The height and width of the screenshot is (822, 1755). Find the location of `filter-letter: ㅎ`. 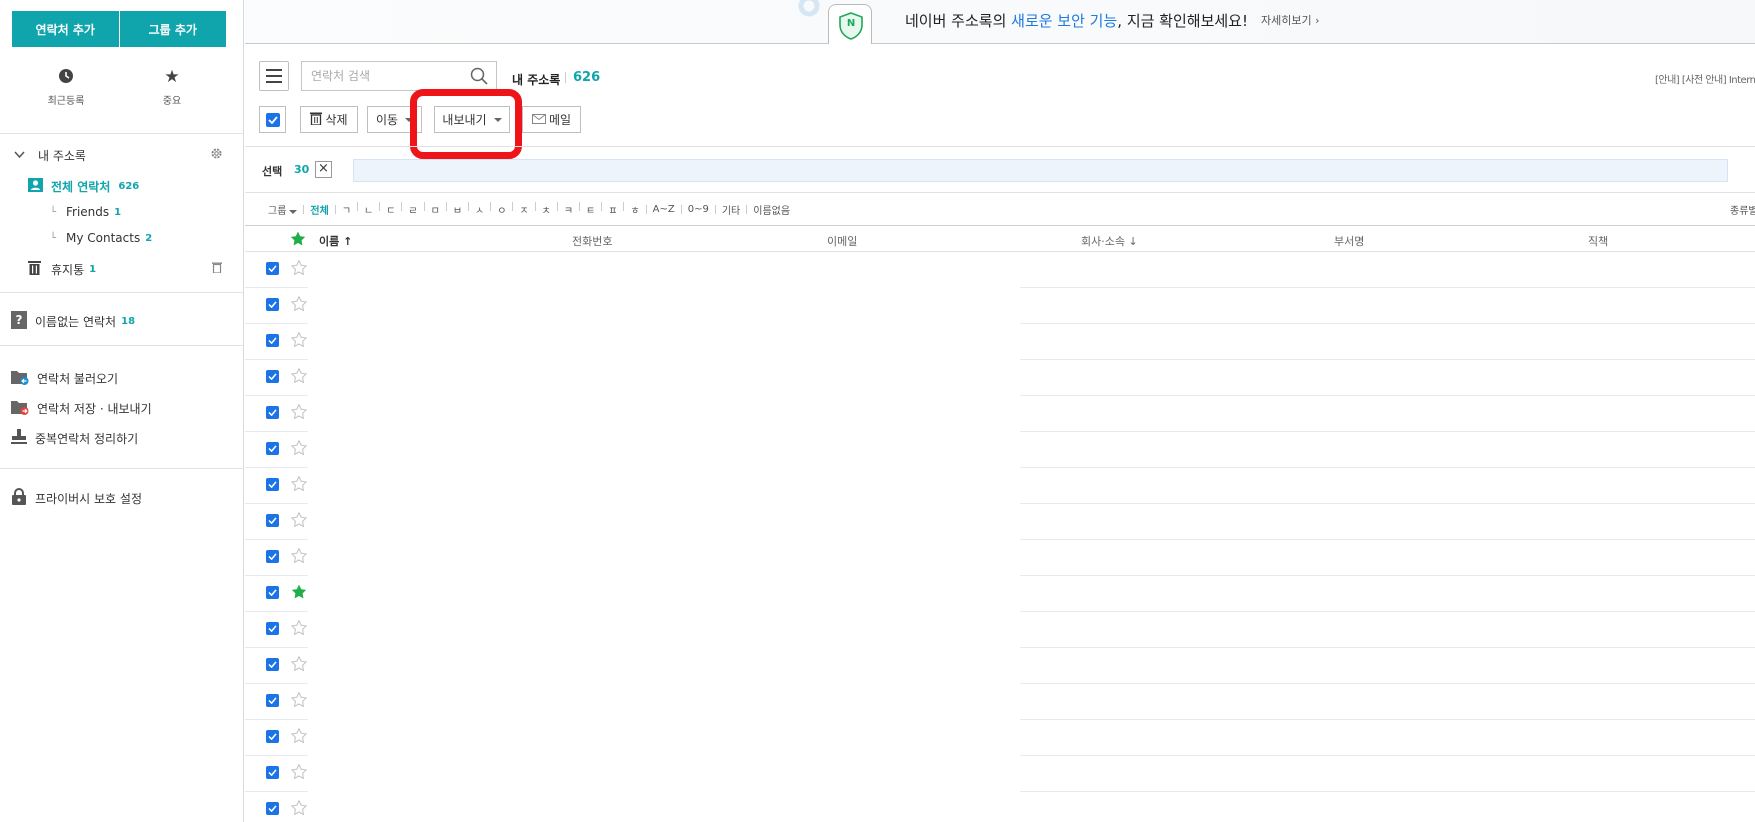

filter-letter: ㅎ is located at coordinates (634, 209).